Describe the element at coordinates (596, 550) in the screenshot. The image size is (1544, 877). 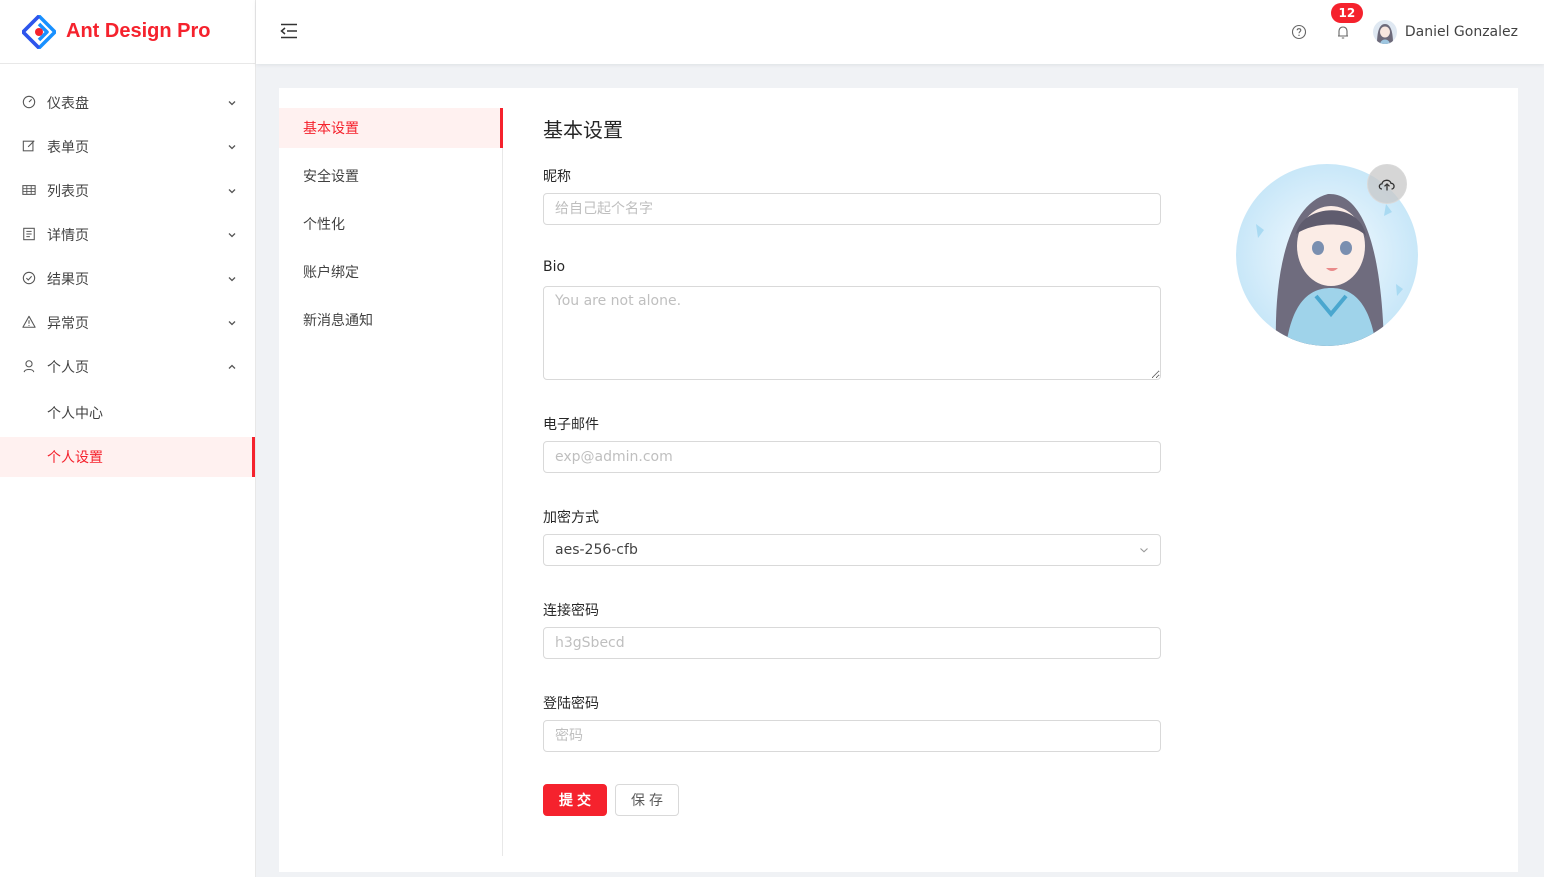
I see `encryption-value: aes-256-cfb` at that location.